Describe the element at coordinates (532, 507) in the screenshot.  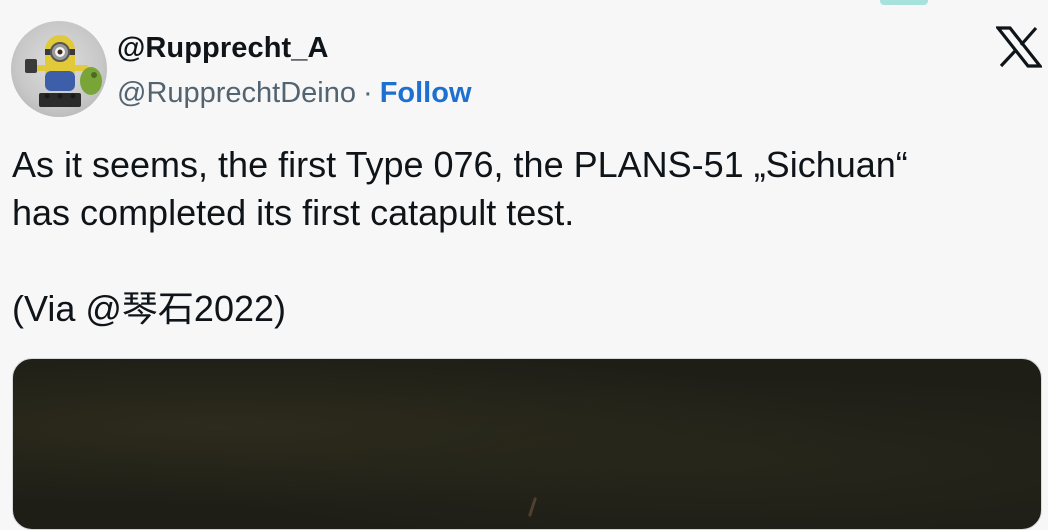
I see `photo-detail` at that location.